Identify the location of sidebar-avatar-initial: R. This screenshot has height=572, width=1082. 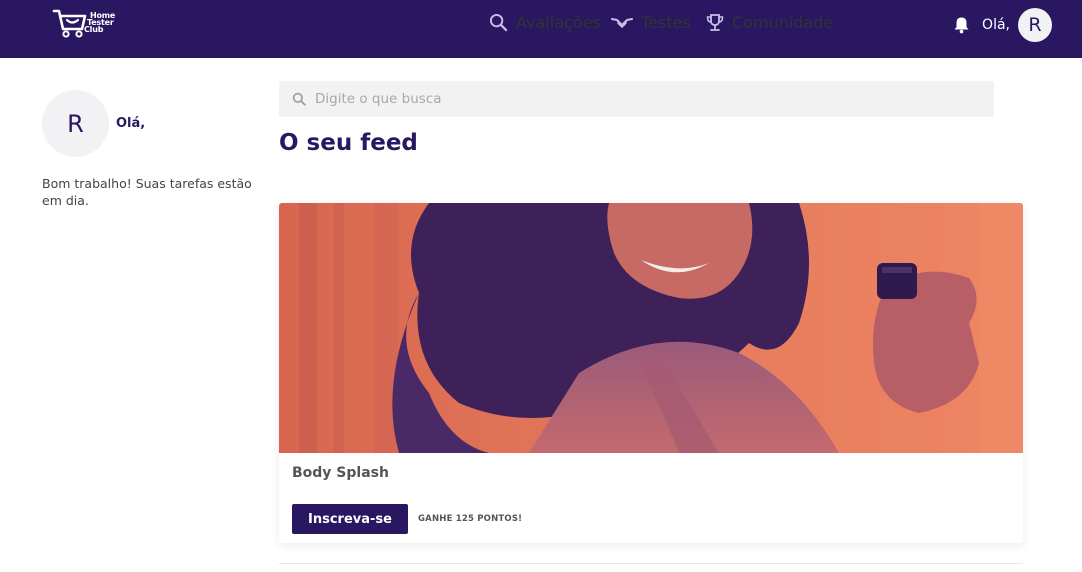
(75, 123).